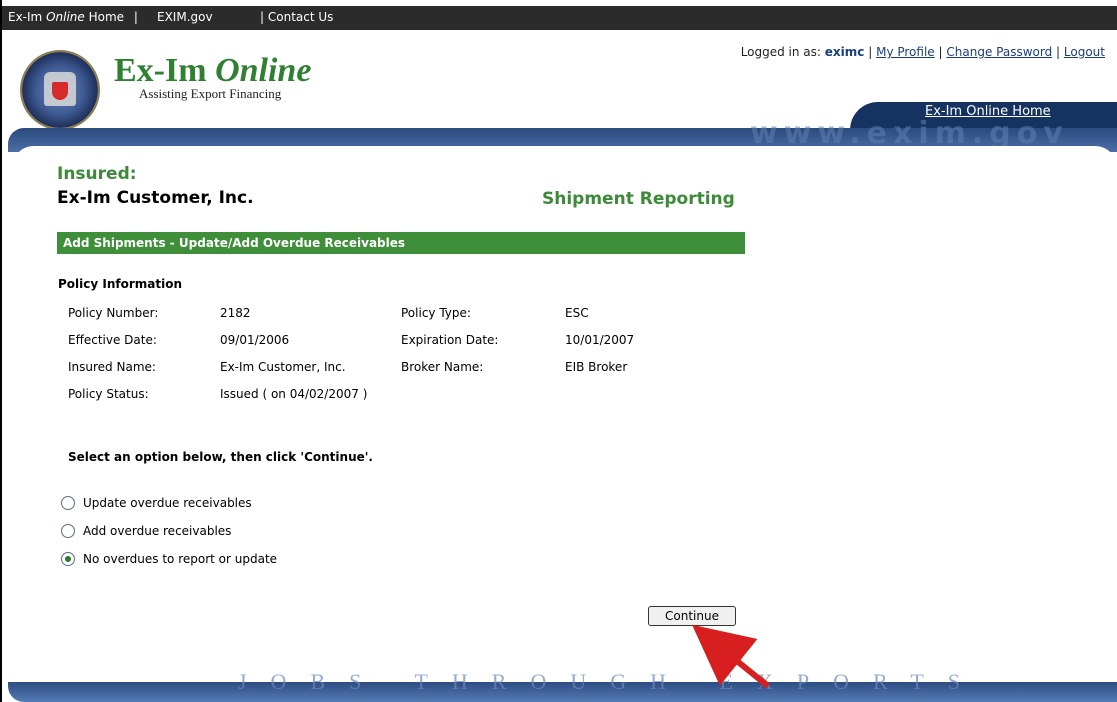 The image size is (1117, 702). What do you see at coordinates (27, 17) in the screenshot?
I see `home-link-text-1: Ex-Im` at bounding box center [27, 17].